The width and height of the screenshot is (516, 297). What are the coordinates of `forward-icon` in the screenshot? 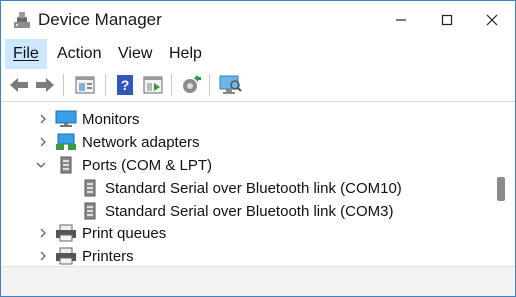 It's located at (45, 85).